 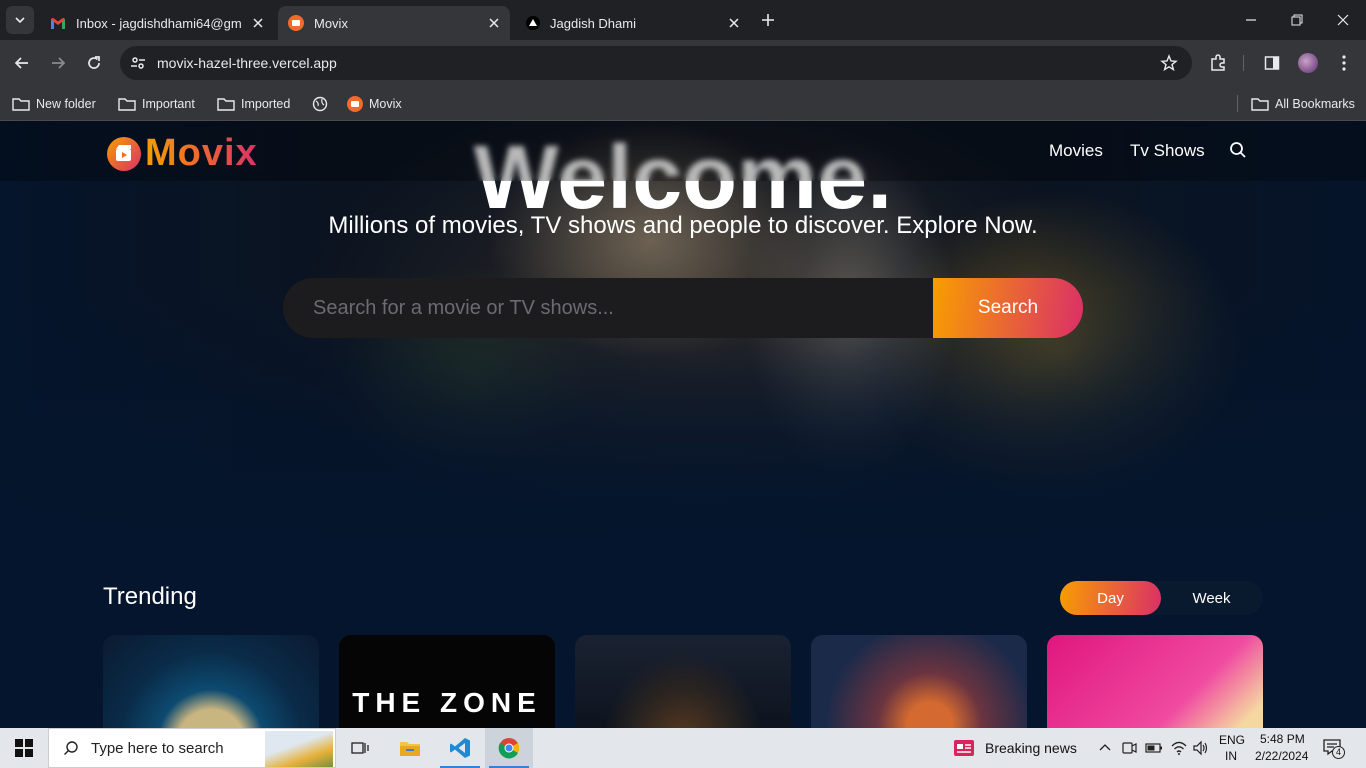 I want to click on region-indicator: IN, so click(x=1231, y=756).